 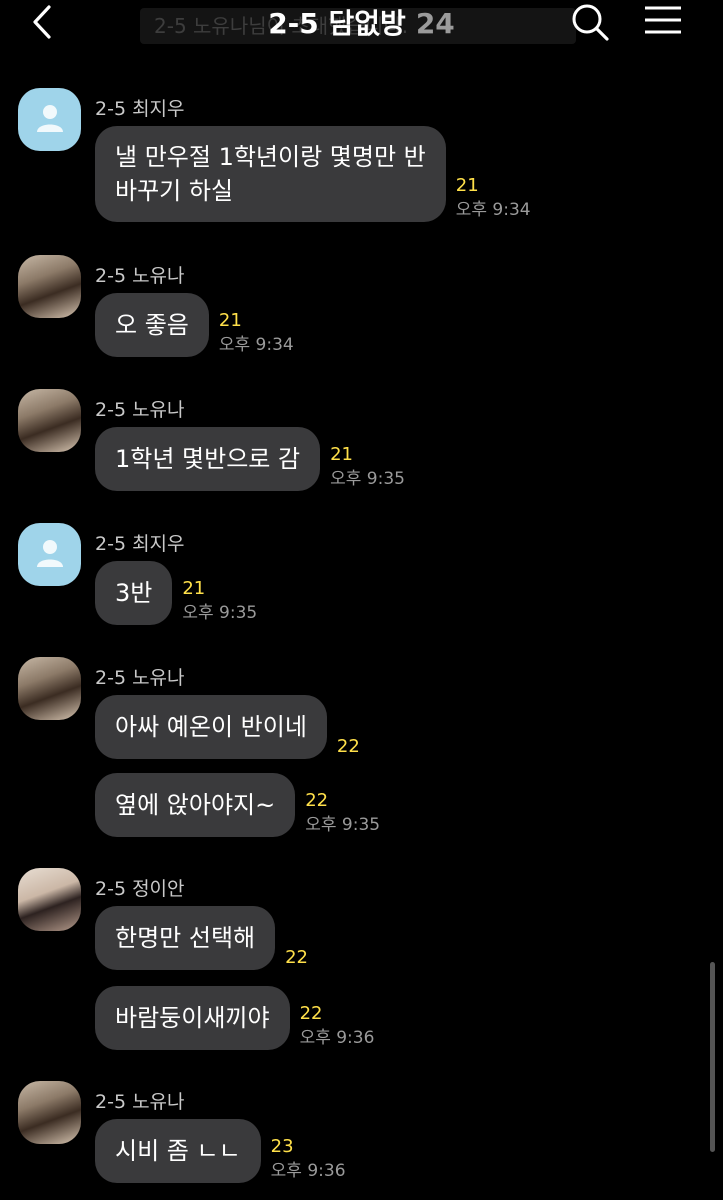 What do you see at coordinates (282, 1146) in the screenshot?
I see `unread-count: 23` at bounding box center [282, 1146].